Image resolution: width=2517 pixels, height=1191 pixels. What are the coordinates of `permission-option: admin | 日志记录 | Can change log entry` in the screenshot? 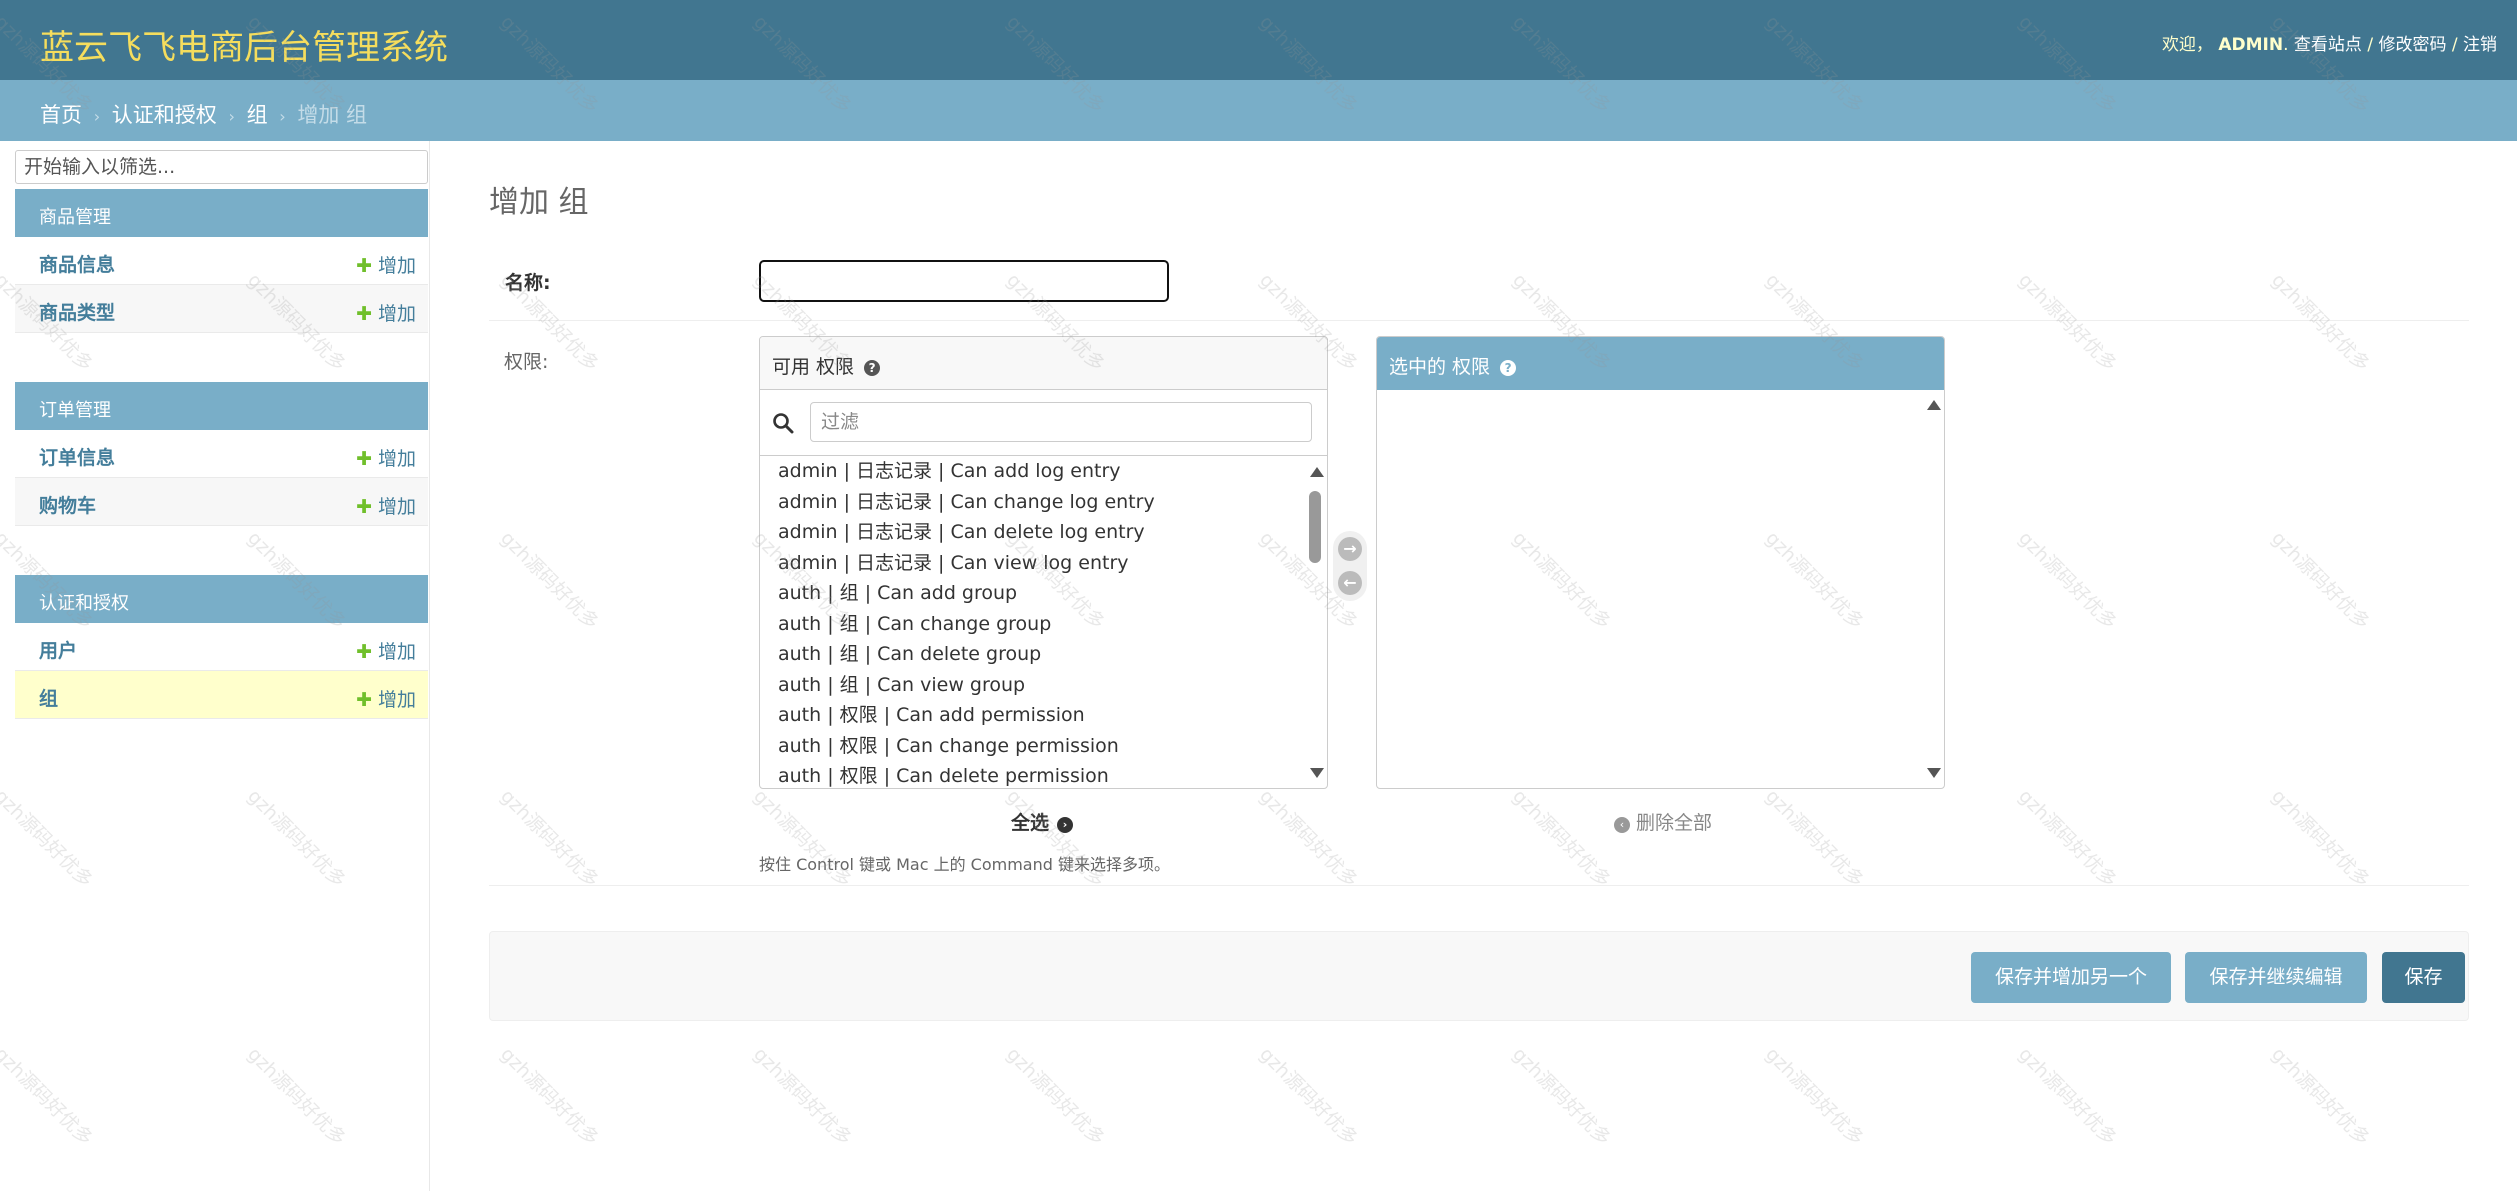 It's located at (1032, 503).